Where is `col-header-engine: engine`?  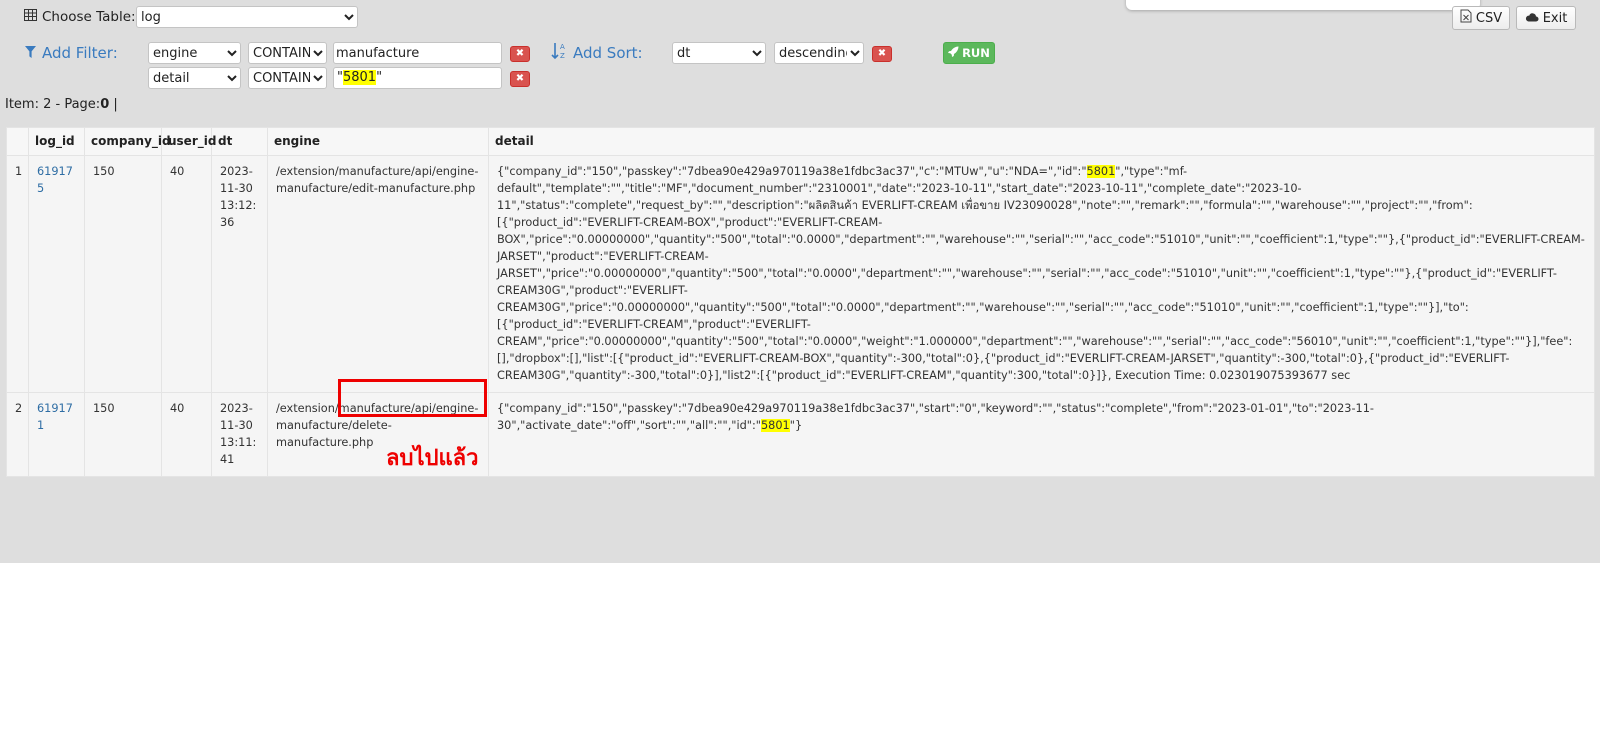
col-header-engine: engine is located at coordinates (378, 141).